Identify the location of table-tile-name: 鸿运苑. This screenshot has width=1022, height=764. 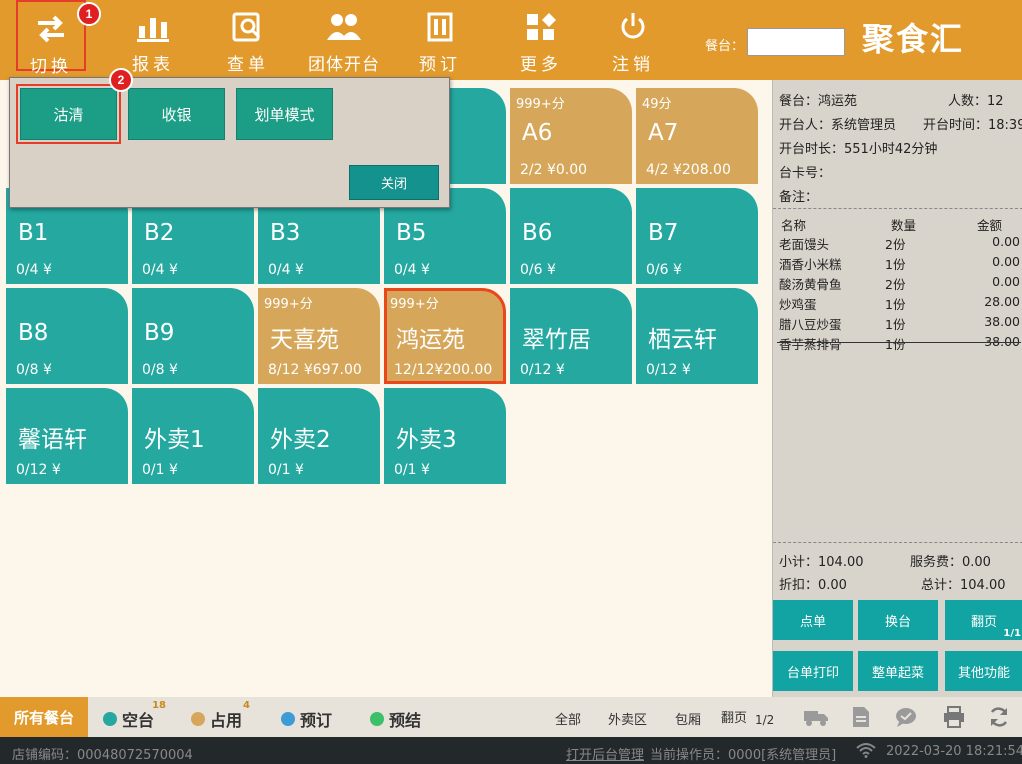
(430, 340).